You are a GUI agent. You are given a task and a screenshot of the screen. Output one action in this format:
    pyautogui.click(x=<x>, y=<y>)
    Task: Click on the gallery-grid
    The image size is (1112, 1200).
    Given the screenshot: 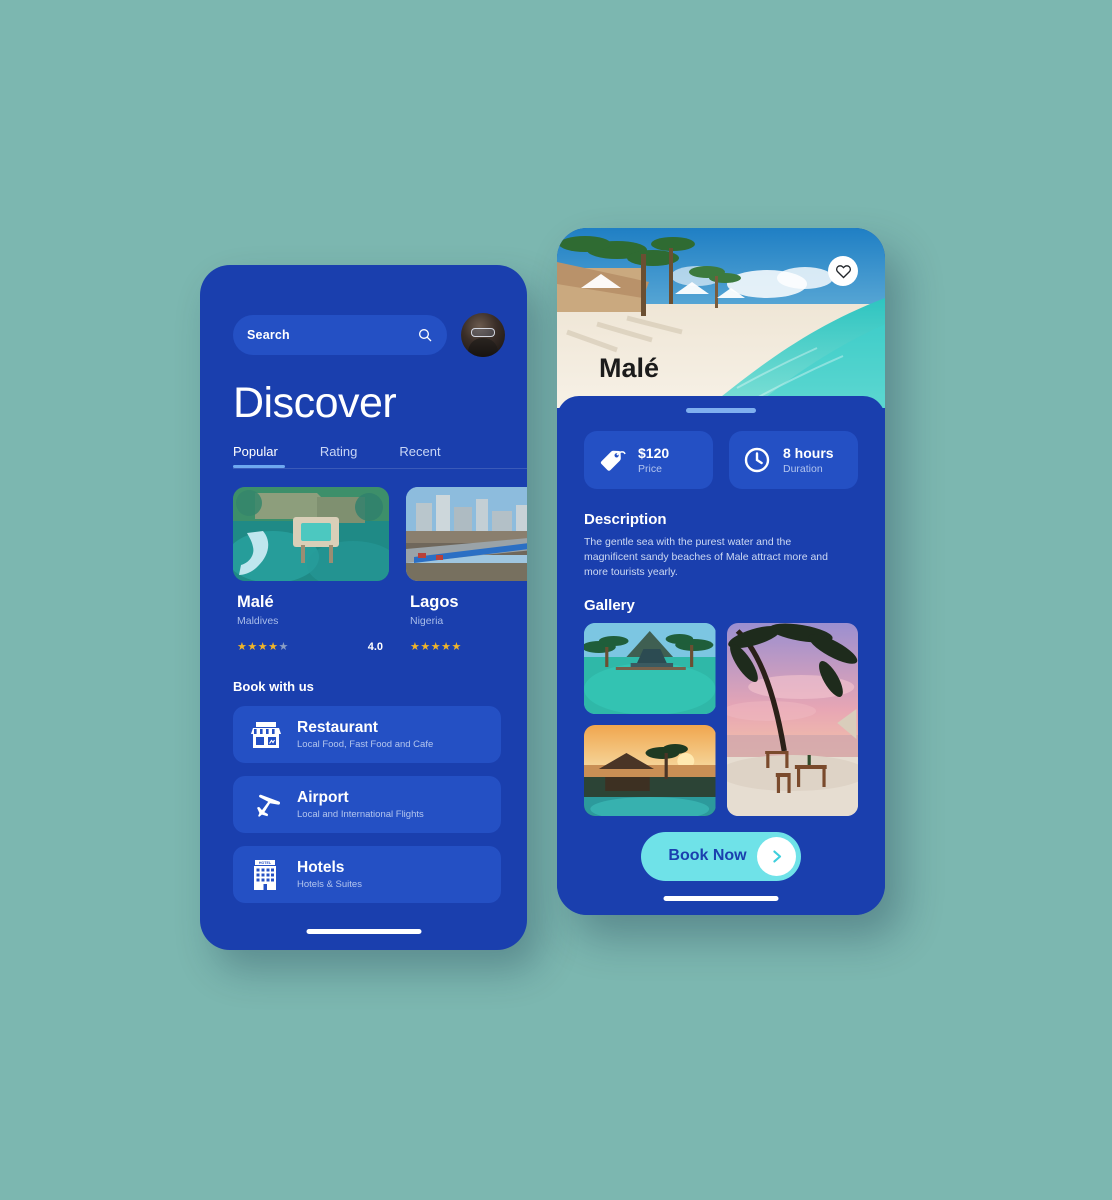 What is the action you would take?
    pyautogui.click(x=721, y=715)
    